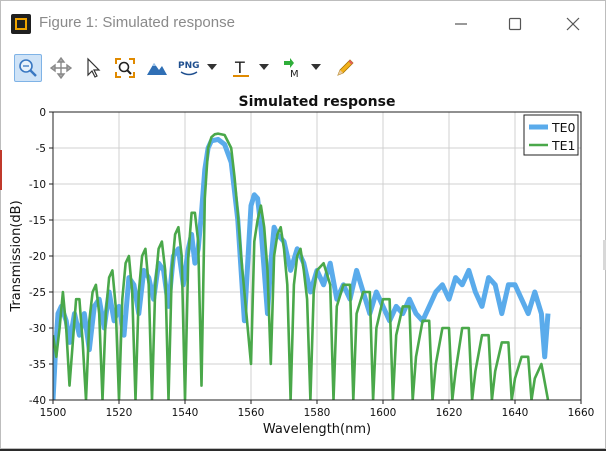  I want to click on marker-tool-button: M, so click(293, 68).